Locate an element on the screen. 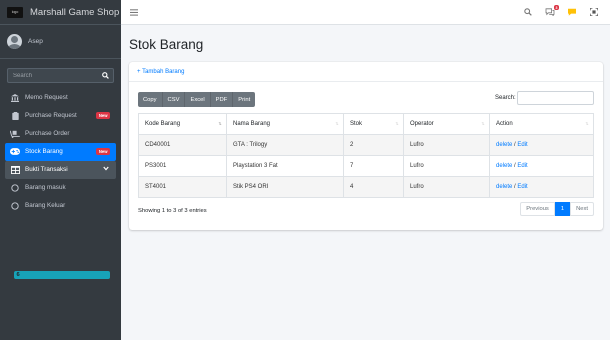  sidebar-item-purchase-order: Purchase Order 6 is located at coordinates (60, 202).